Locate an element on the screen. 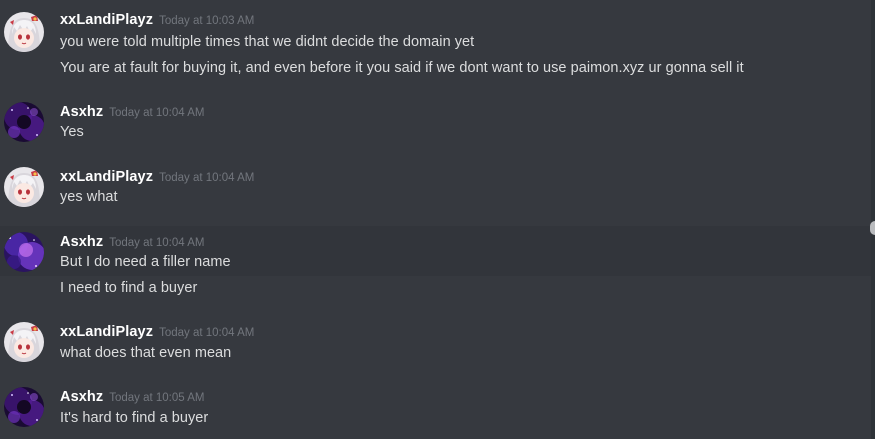 The image size is (875, 439). message-text: I need to find a buyer is located at coordinates (129, 288).